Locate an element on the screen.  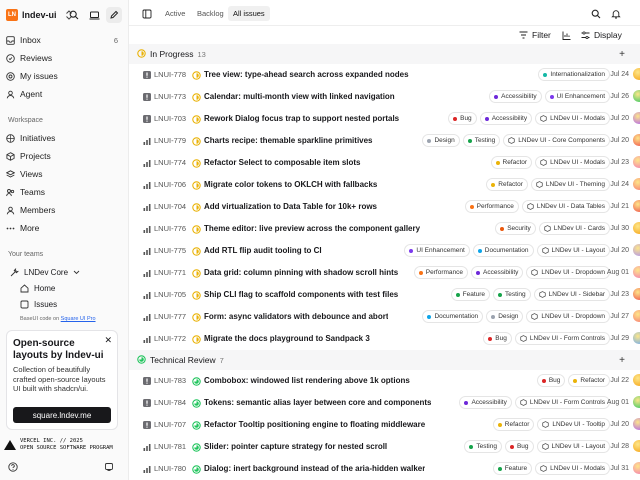
filter-button: Filter is located at coordinates (535, 35).